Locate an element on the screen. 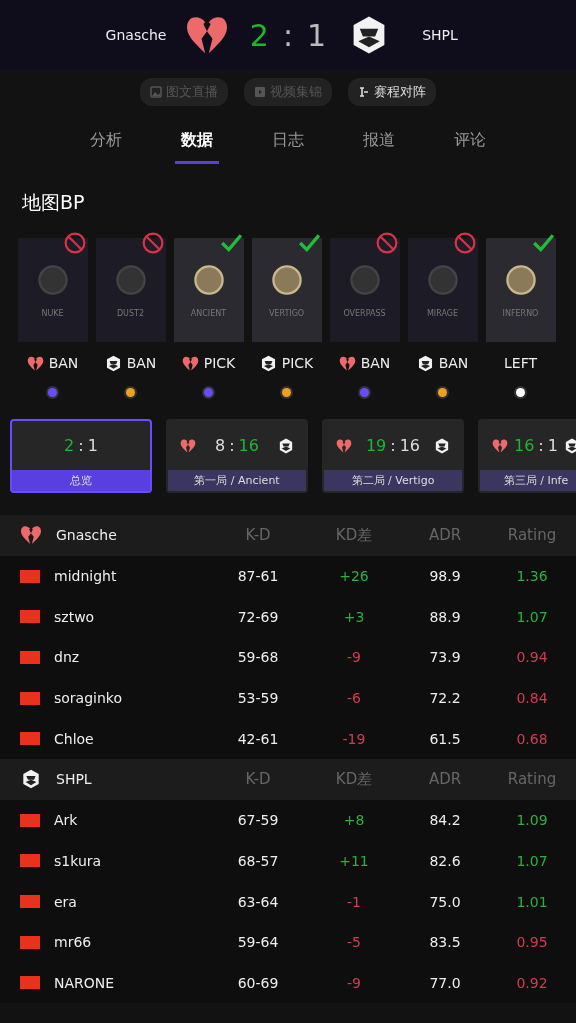 The image size is (576, 1023). column-header: ADR is located at coordinates (445, 779).